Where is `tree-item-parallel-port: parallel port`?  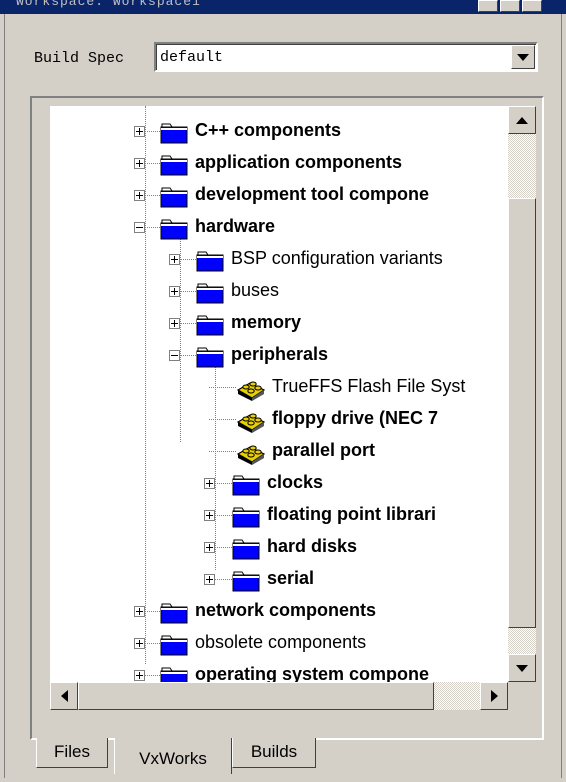 tree-item-parallel-port: parallel port is located at coordinates (279, 452).